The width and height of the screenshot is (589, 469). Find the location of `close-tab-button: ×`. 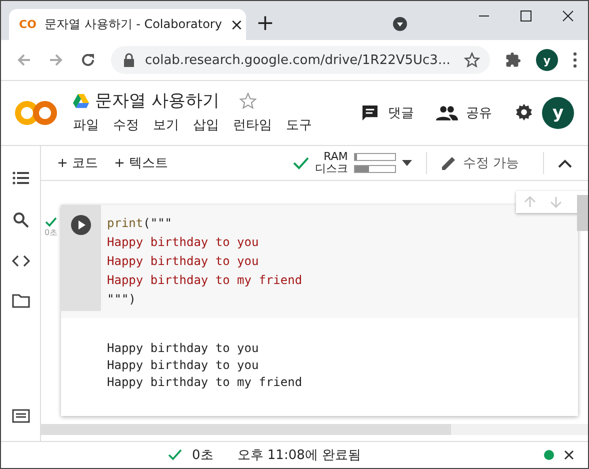

close-tab-button: × is located at coordinates (237, 24).